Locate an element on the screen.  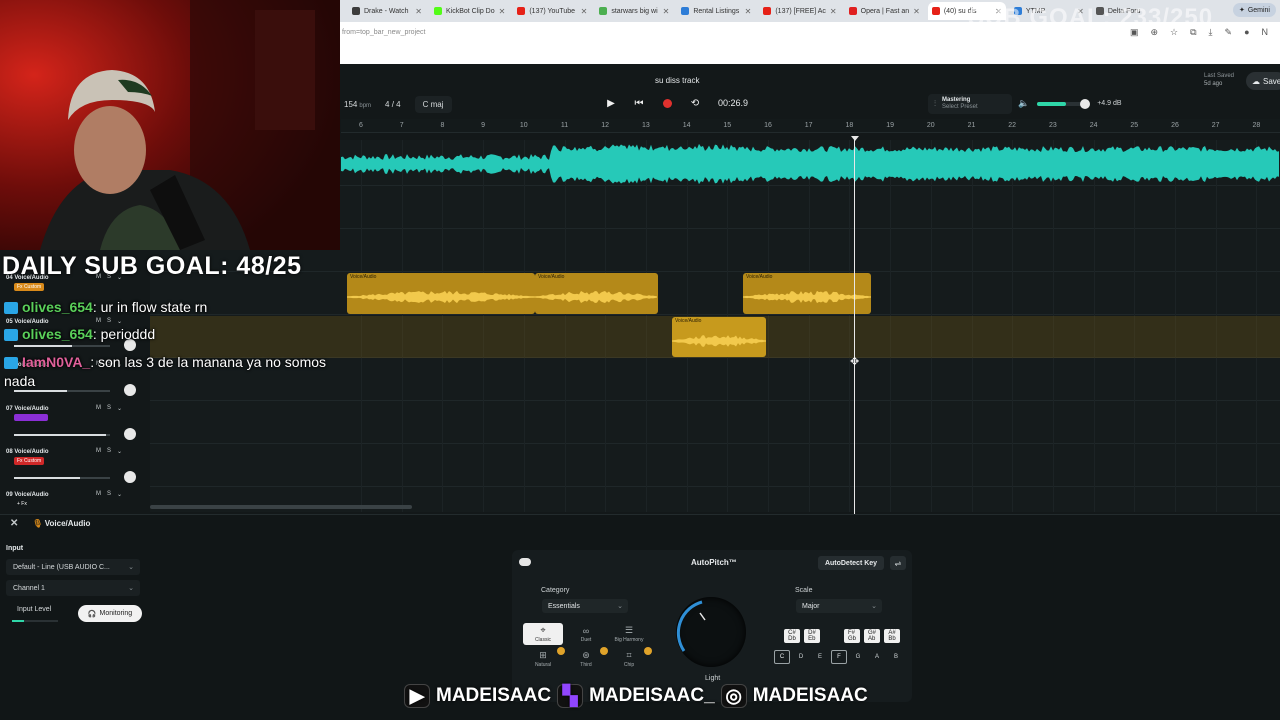
save-button: ☁ Save is located at coordinates (1263, 81).